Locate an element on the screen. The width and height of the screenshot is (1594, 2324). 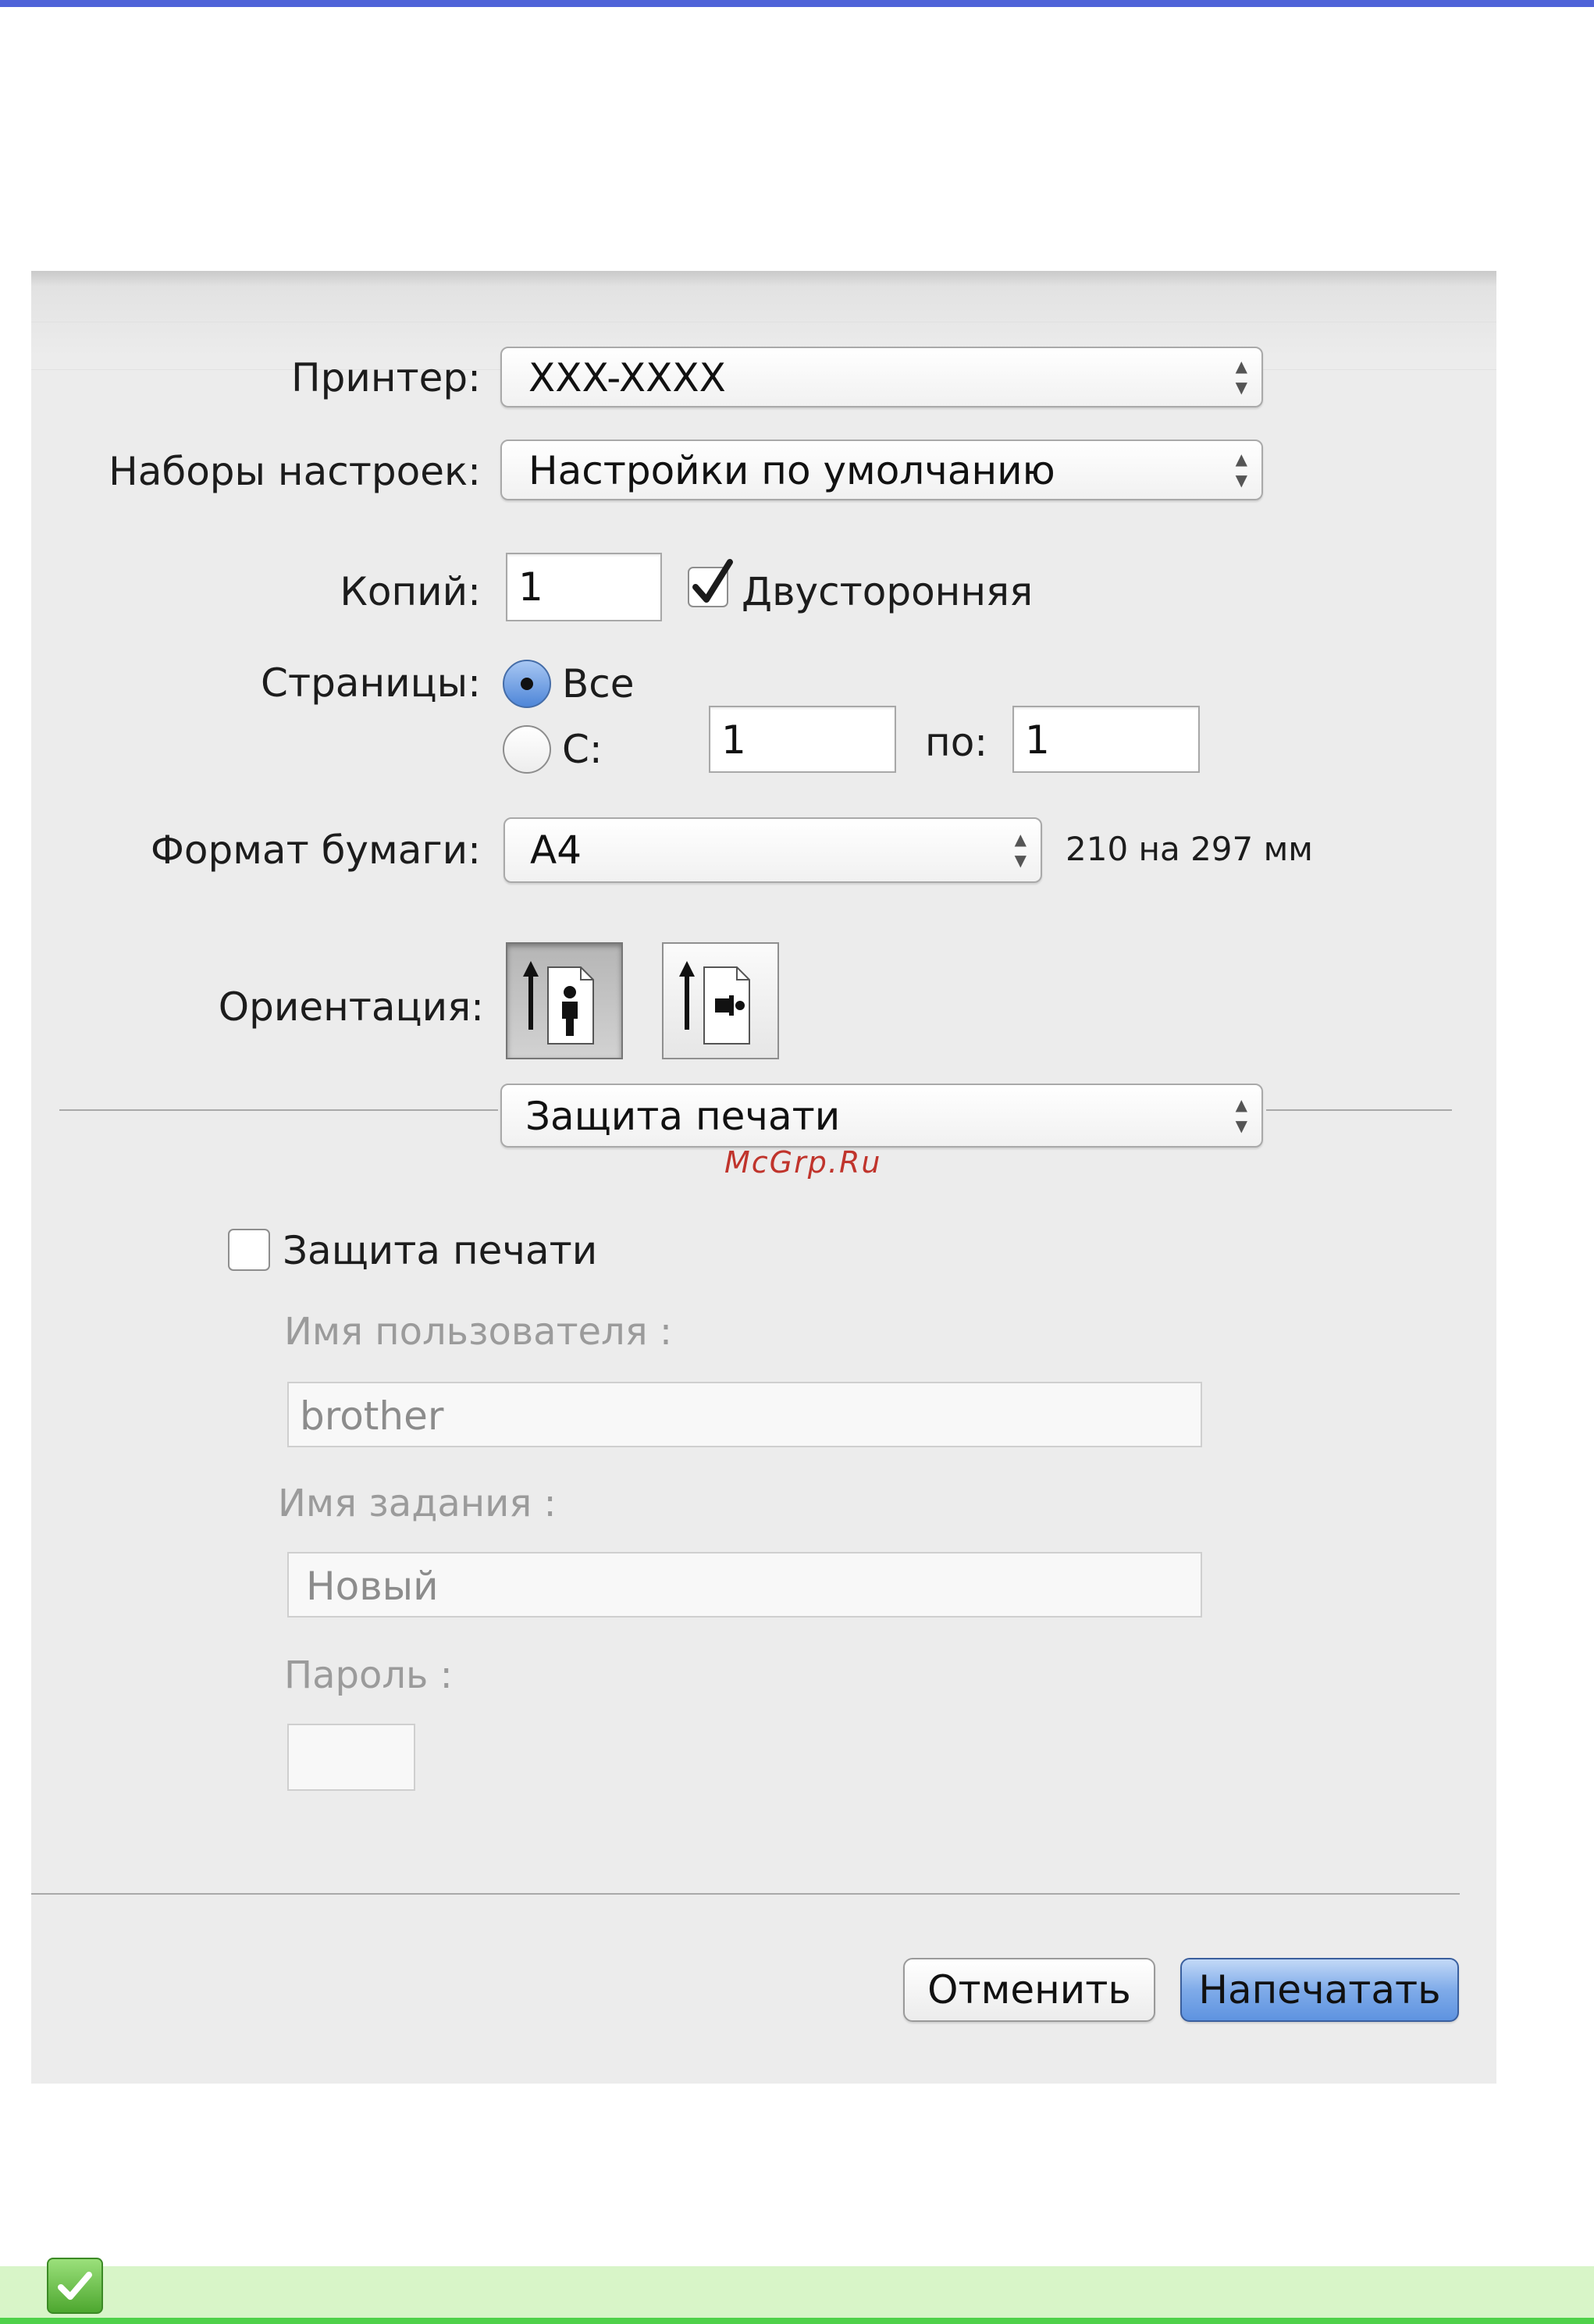
pages-all-label: Все is located at coordinates (599, 683).